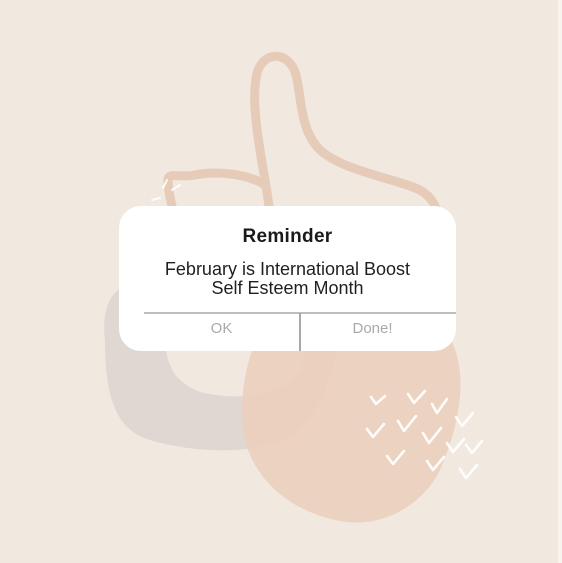 The height and width of the screenshot is (563, 562). Describe the element at coordinates (221, 329) in the screenshot. I see `ok-button: OK` at that location.